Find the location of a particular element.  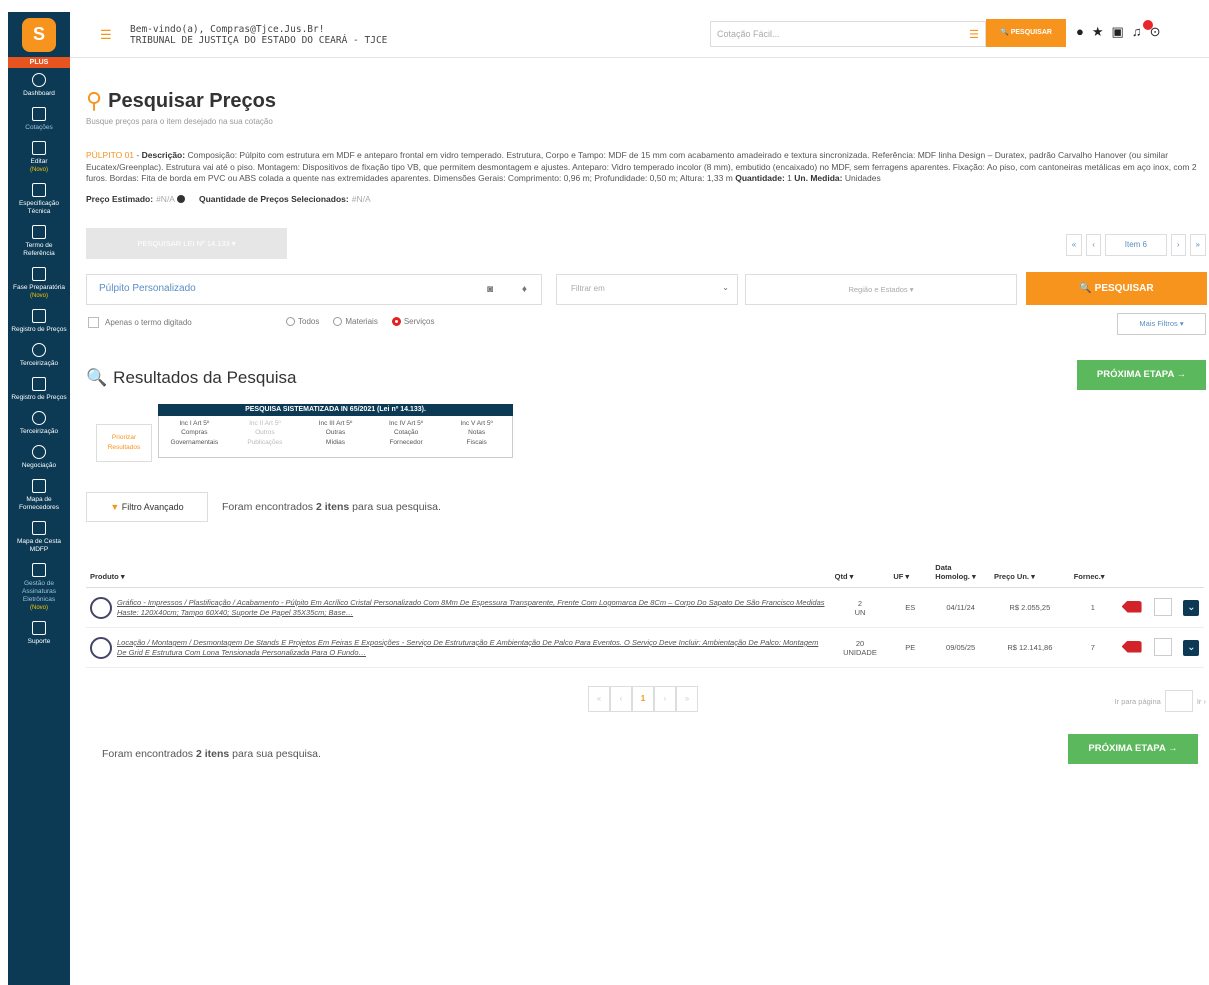

filter-in-select: Filtrar em ⌄ is located at coordinates (647, 289).